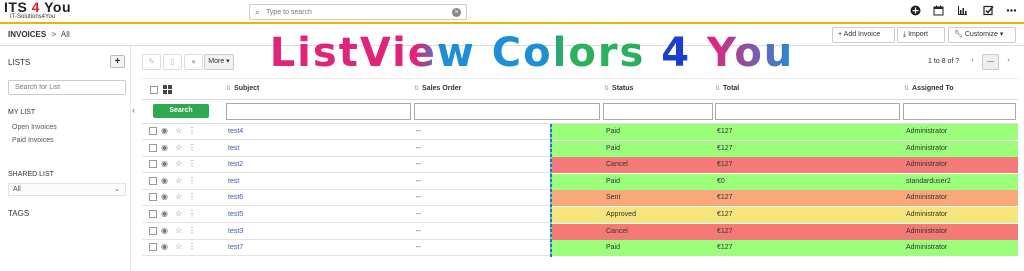  I want to click on subject-link: test7, so click(235, 247).